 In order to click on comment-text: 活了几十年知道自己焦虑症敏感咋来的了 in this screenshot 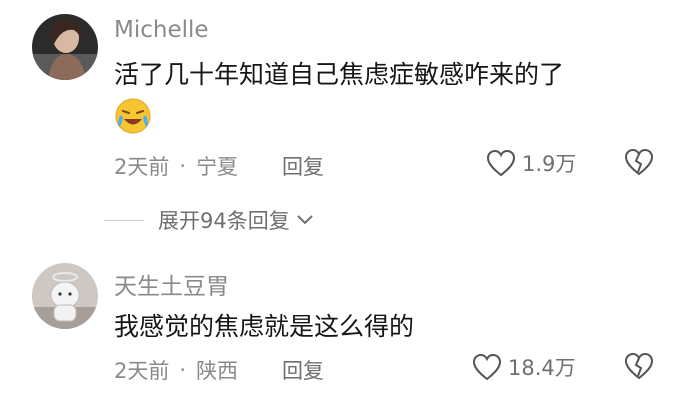, I will do `click(339, 74)`.